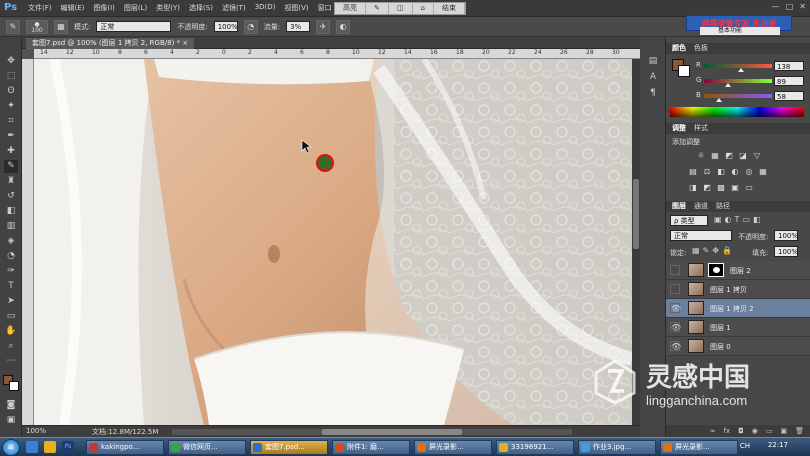 The width and height of the screenshot is (810, 456). What do you see at coordinates (778, 445) in the screenshot?
I see `system-clock: 22:17` at bounding box center [778, 445].